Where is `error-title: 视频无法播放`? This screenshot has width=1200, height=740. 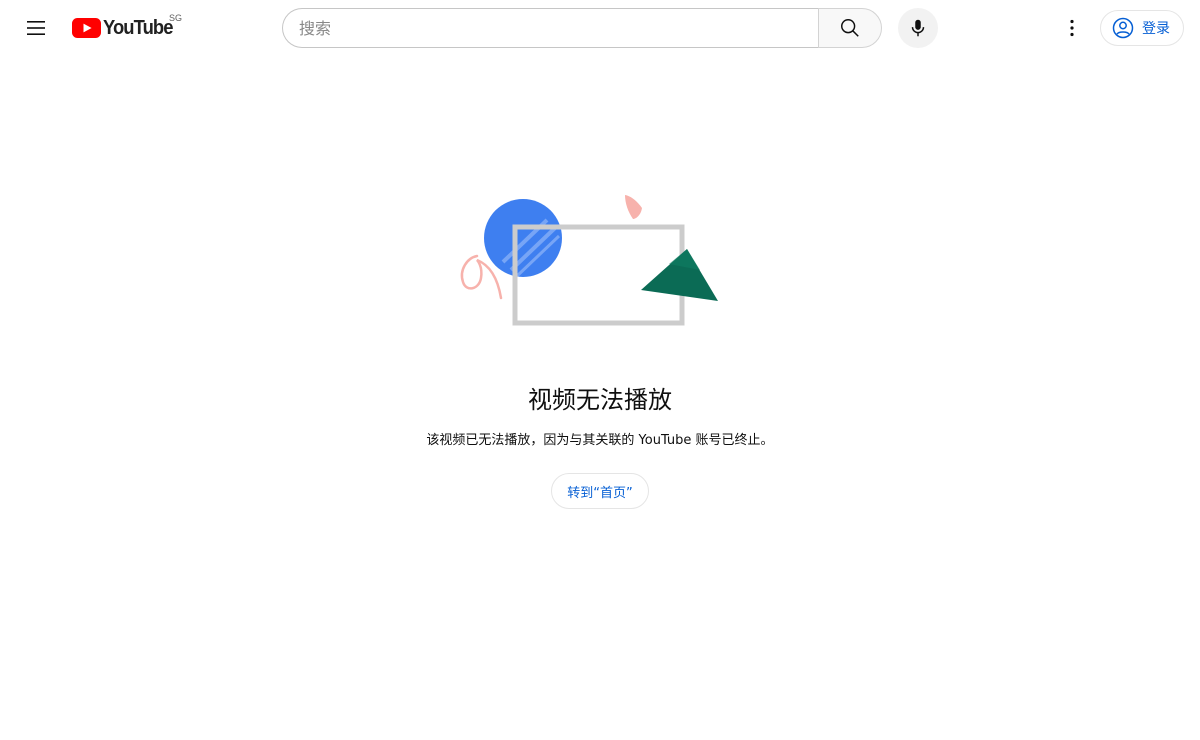 error-title: 视频无法播放 is located at coordinates (600, 400).